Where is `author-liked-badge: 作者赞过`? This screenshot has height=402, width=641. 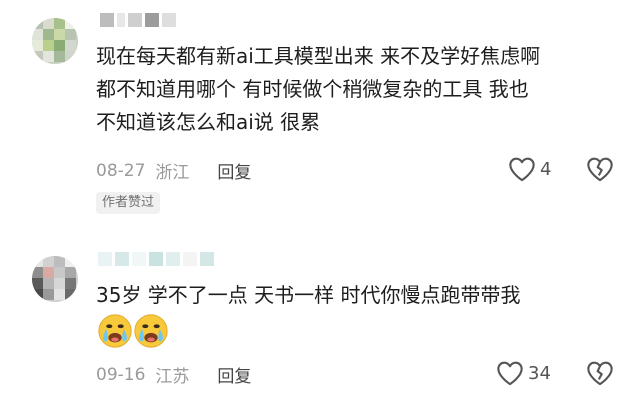
author-liked-badge: 作者赞过 is located at coordinates (128, 203).